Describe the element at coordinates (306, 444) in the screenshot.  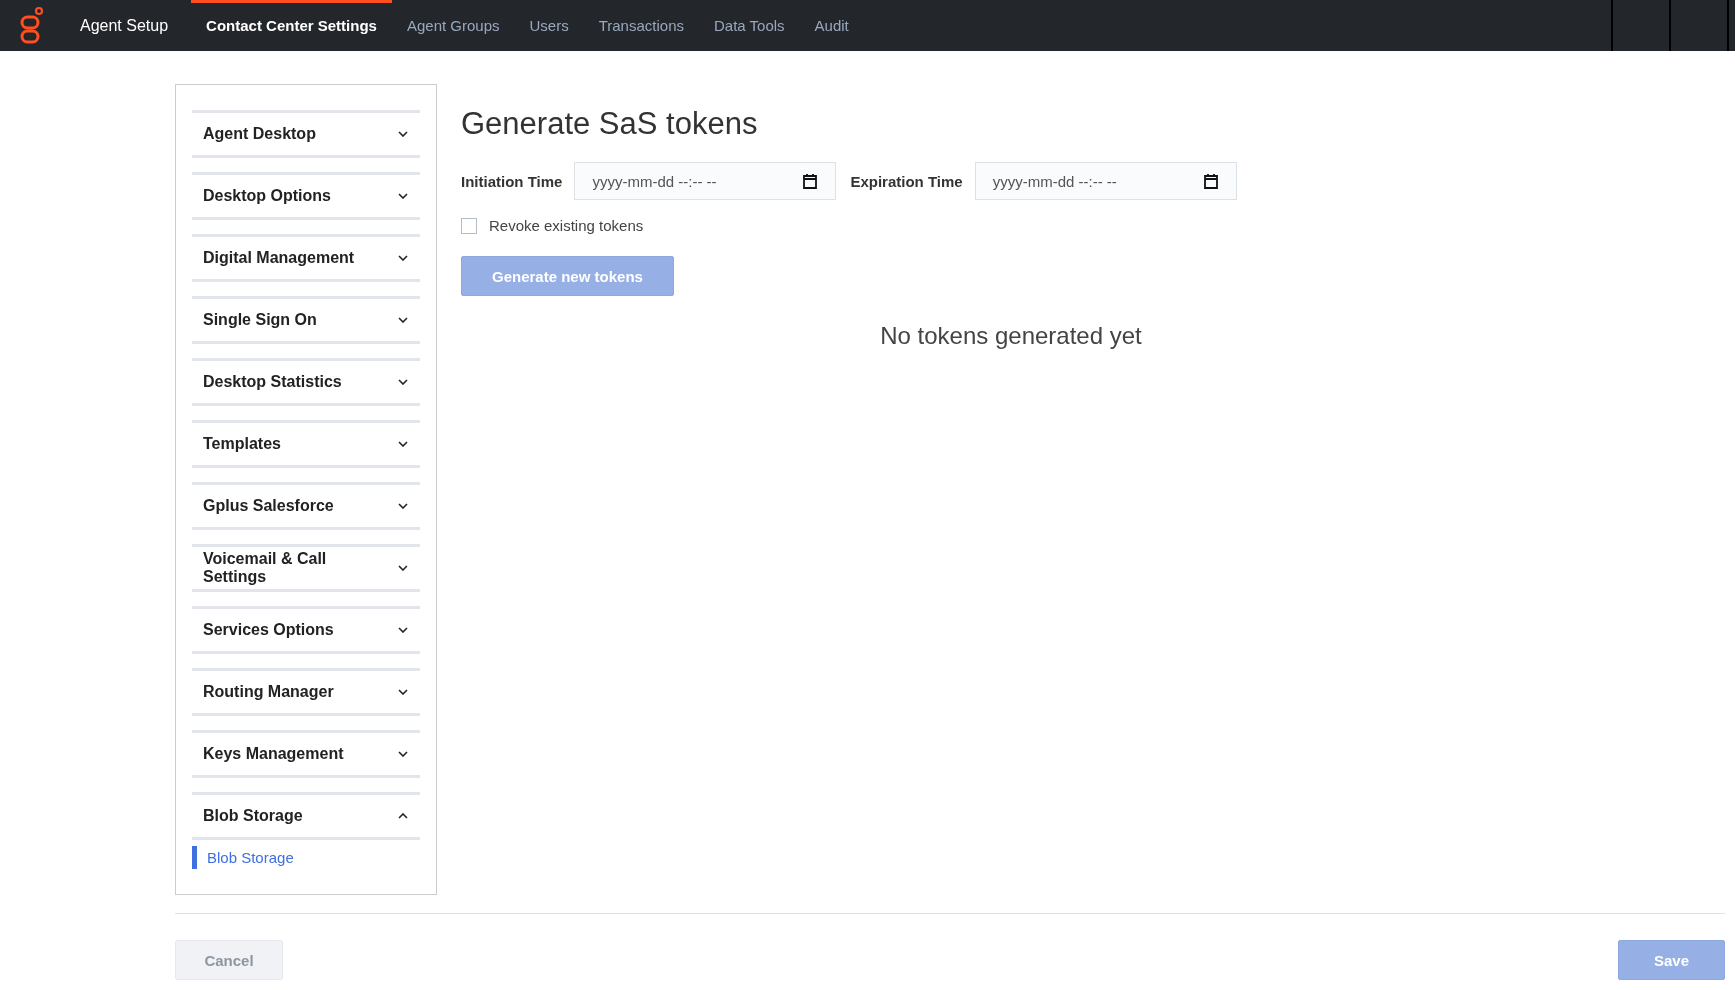
I see `accordion-header: Templates` at that location.